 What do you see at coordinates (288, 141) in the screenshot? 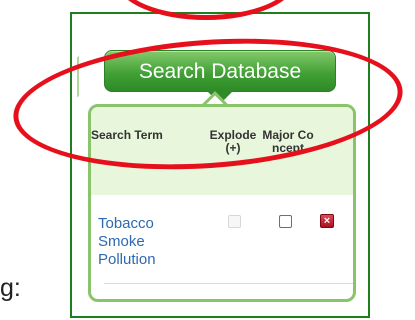
I see `major-concept-column-header: Major Co ncept` at bounding box center [288, 141].